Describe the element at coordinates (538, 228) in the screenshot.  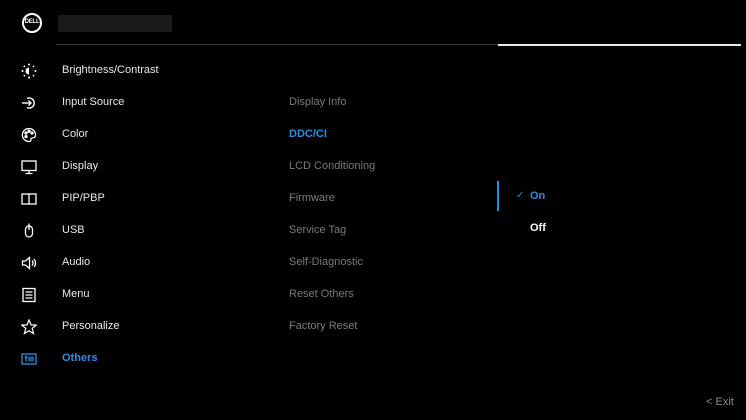
I see `option-off: Off` at that location.